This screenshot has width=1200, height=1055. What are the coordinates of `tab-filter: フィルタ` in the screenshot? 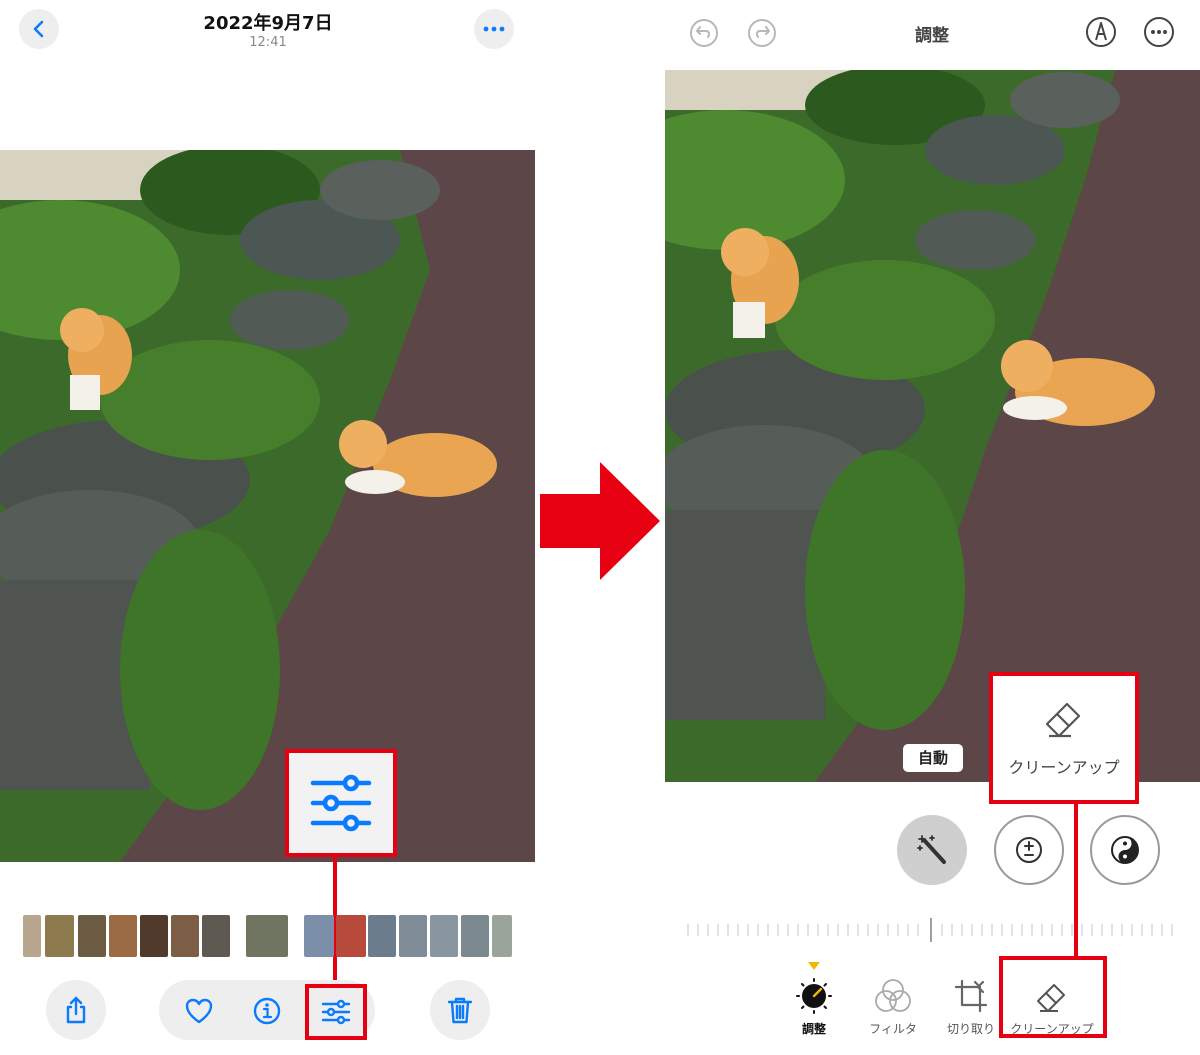 It's located at (893, 1008).